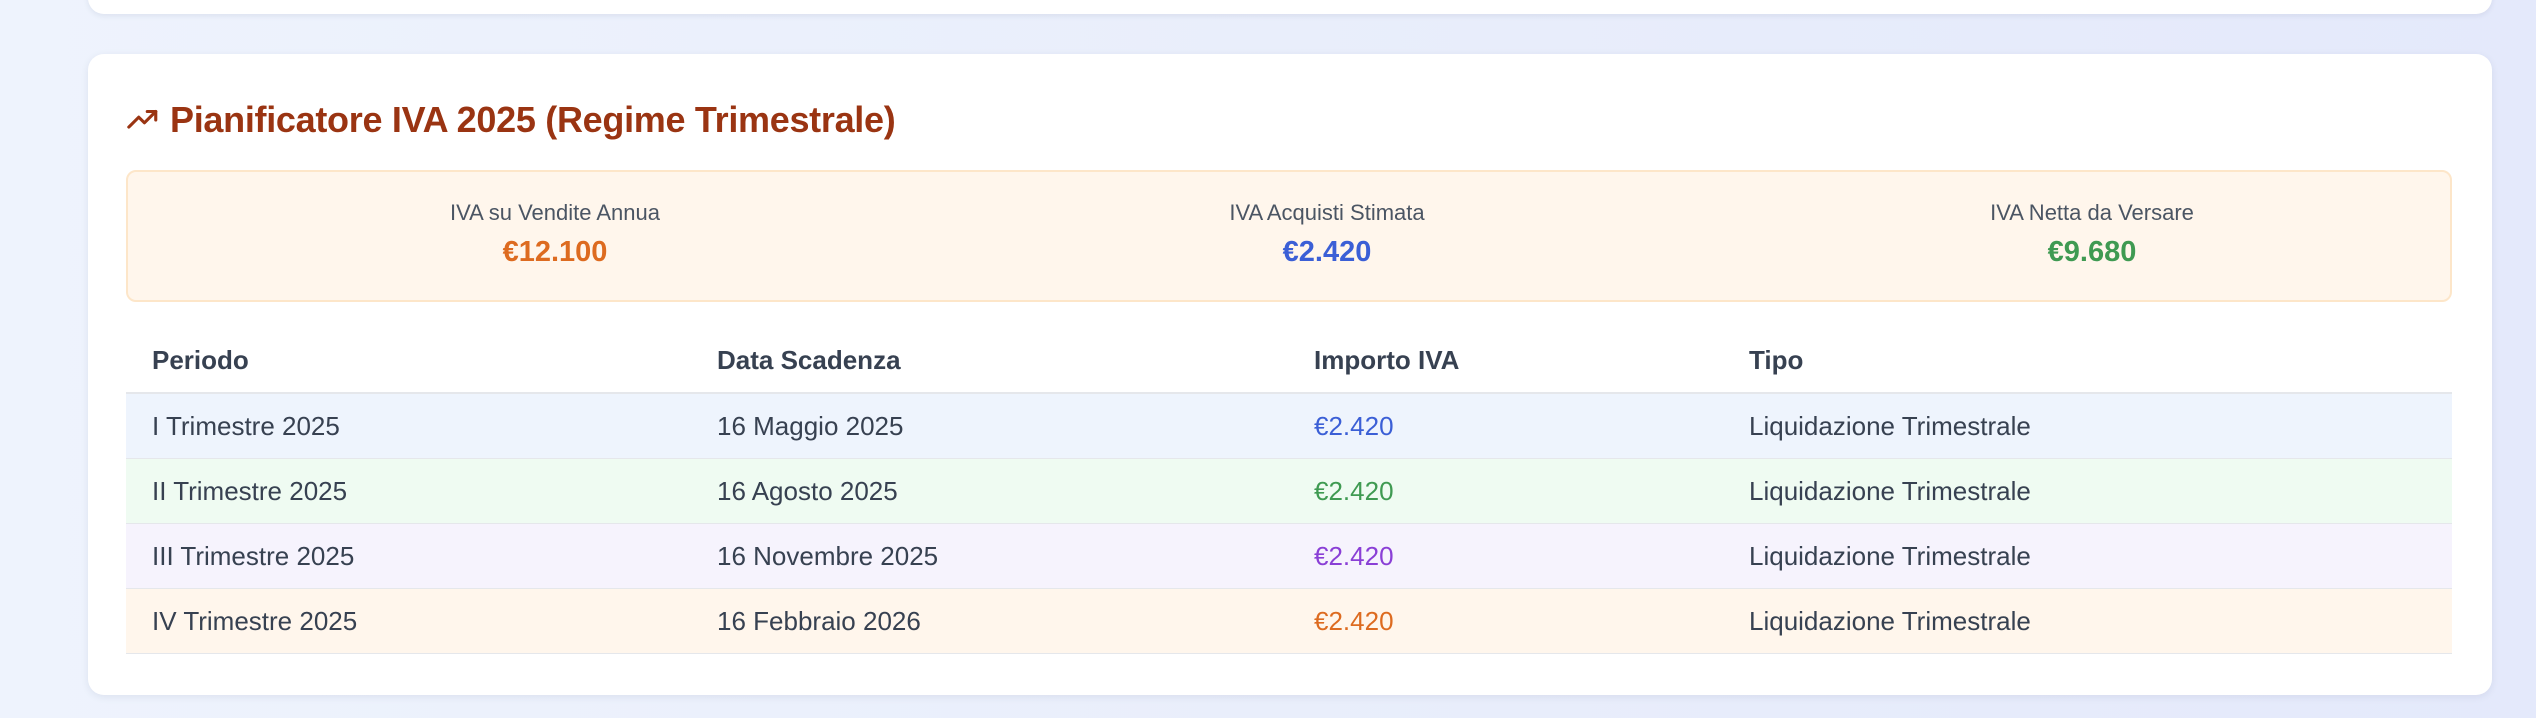 The width and height of the screenshot is (2536, 718). I want to click on cell-scadenza: 16 Novembre 2025, so click(989, 556).